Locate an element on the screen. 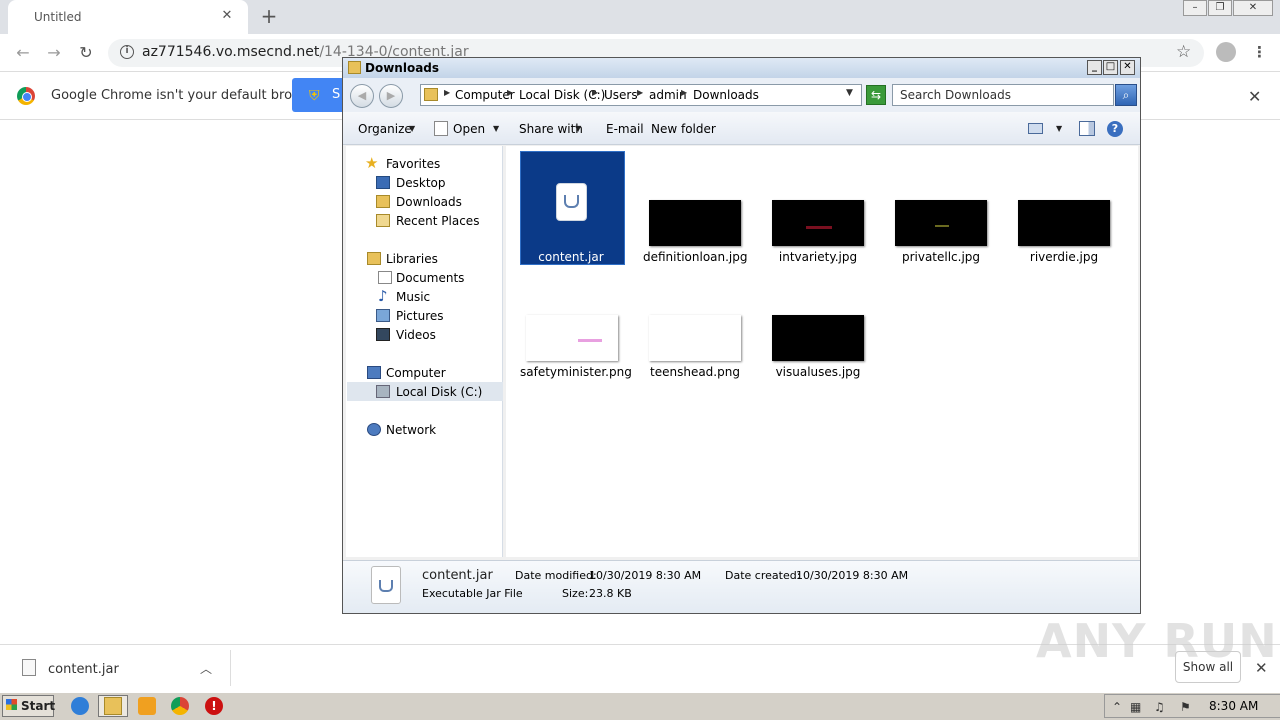 The width and height of the screenshot is (1280, 720). watermark: ANY RUN is located at coordinates (1157, 641).